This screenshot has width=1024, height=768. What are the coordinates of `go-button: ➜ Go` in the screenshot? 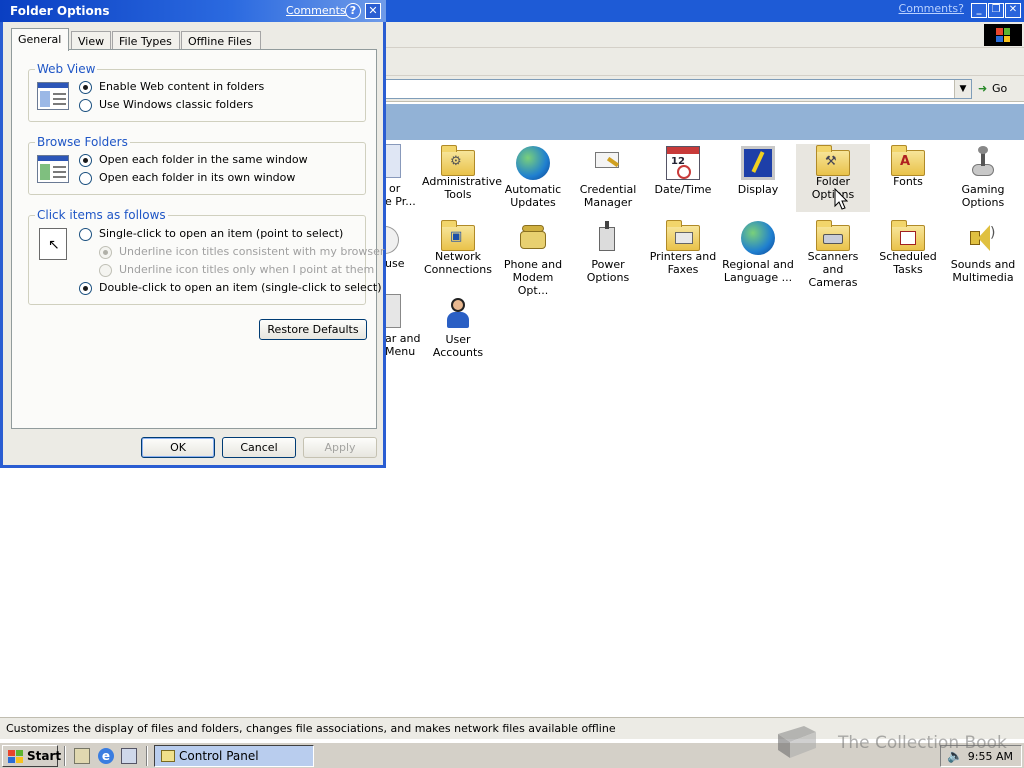 It's located at (1000, 89).